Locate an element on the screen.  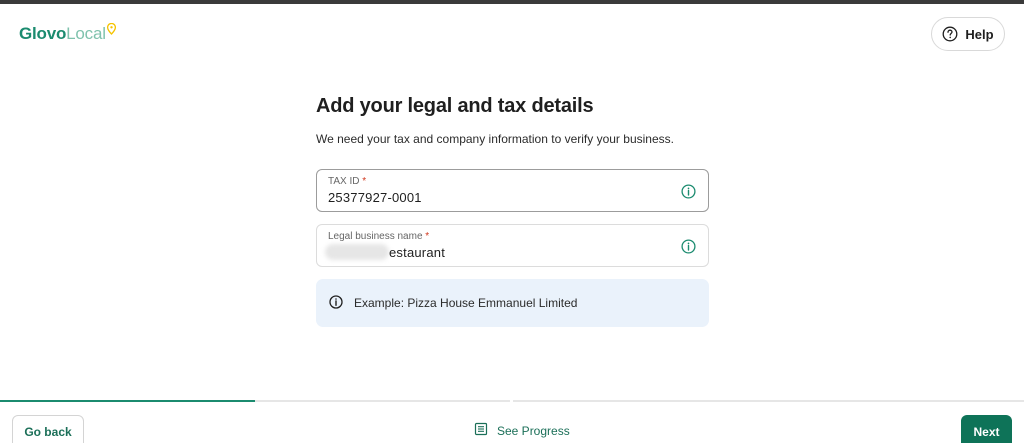
go-back-button: Go back is located at coordinates (48, 429).